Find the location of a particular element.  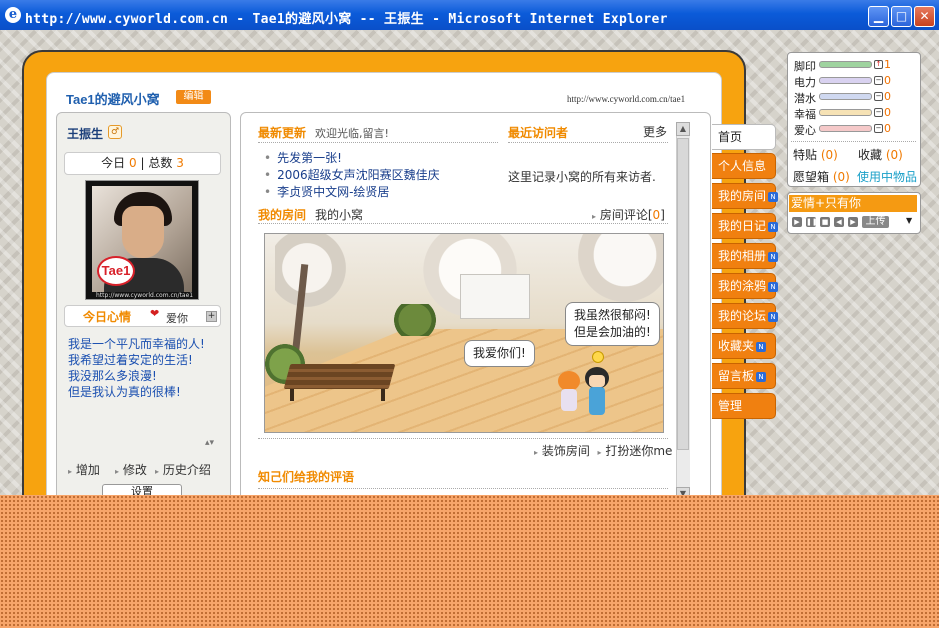

tab-favorites: 收藏夹 N is located at coordinates (744, 346).